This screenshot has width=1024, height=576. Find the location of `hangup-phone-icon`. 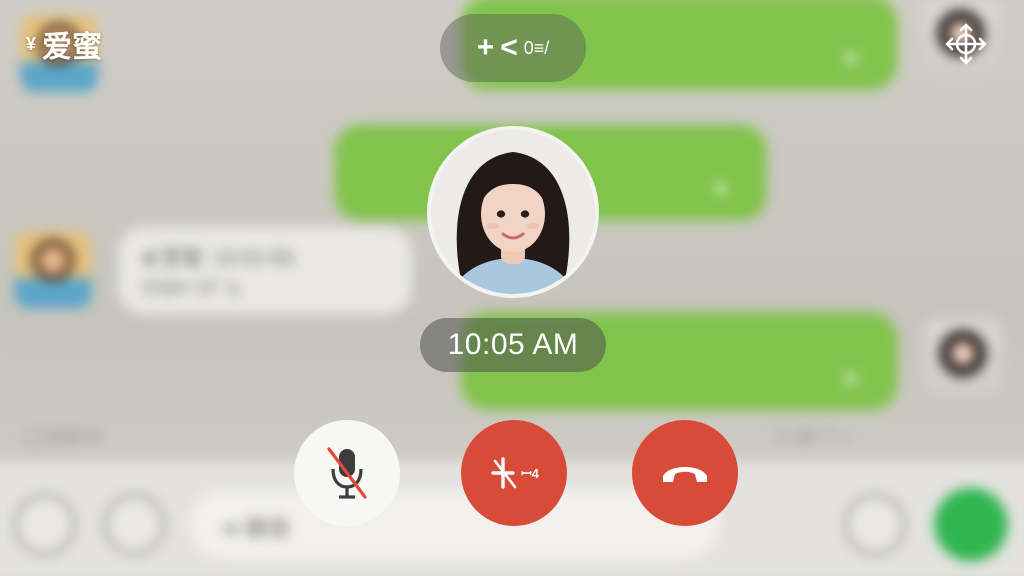

hangup-phone-icon is located at coordinates (685, 473).